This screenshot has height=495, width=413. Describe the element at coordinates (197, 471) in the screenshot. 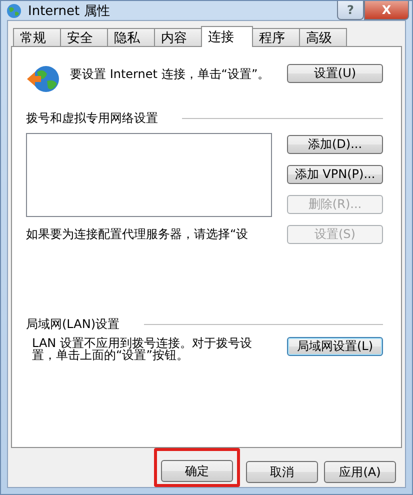

I see `button: 确定` at that location.